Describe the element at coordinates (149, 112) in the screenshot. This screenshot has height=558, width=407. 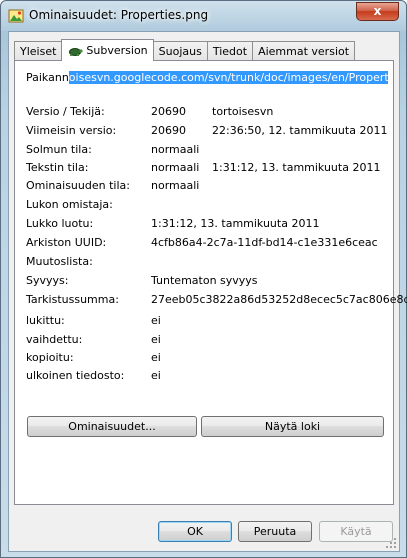
I see `prop-row-version-author: Versio / Tekijä: 20690 tortoisesvn` at that location.